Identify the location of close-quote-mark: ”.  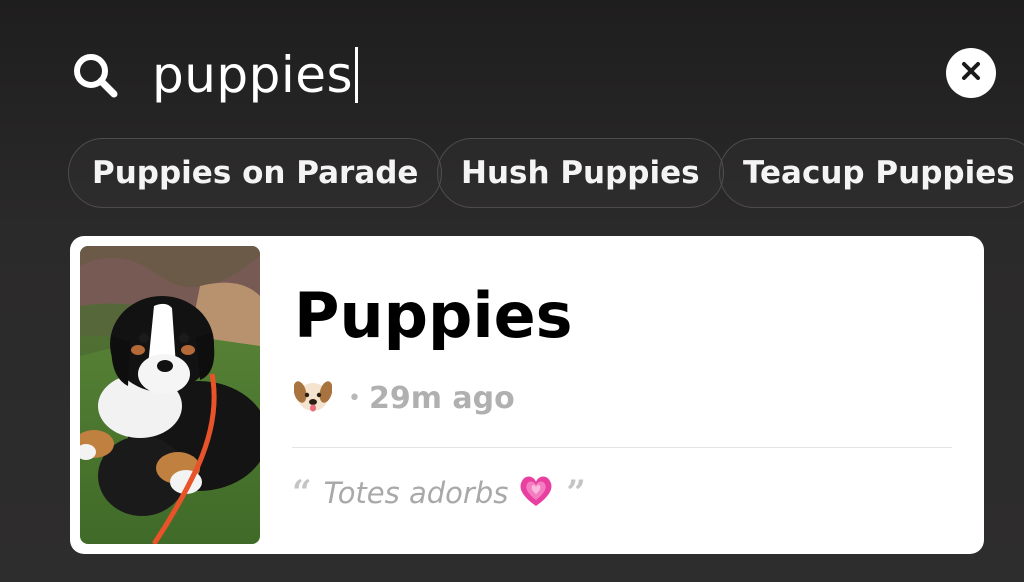
(576, 493).